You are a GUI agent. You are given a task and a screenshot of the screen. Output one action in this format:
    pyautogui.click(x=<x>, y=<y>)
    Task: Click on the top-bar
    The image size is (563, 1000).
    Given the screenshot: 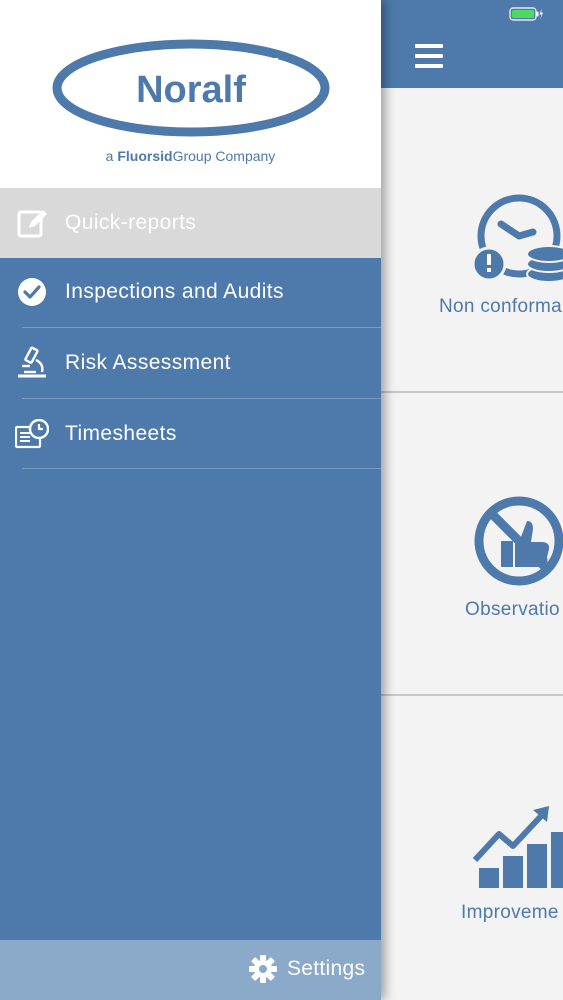 What is the action you would take?
    pyautogui.click(x=472, y=44)
    